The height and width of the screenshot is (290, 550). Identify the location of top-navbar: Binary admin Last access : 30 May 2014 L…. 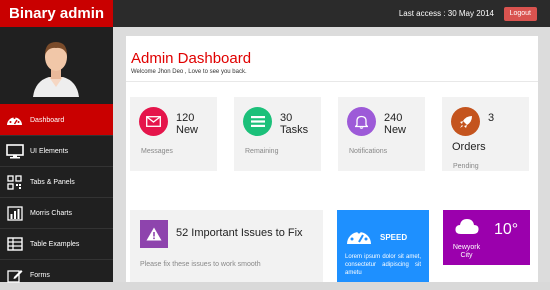
(275, 13).